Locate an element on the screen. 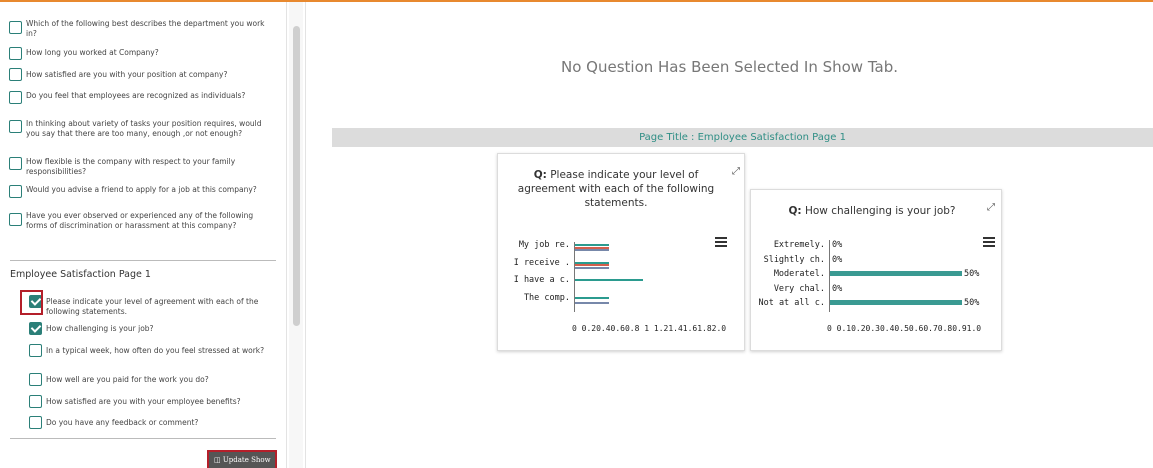  card-question-title: Q: How challenging is your job? is located at coordinates (872, 211).